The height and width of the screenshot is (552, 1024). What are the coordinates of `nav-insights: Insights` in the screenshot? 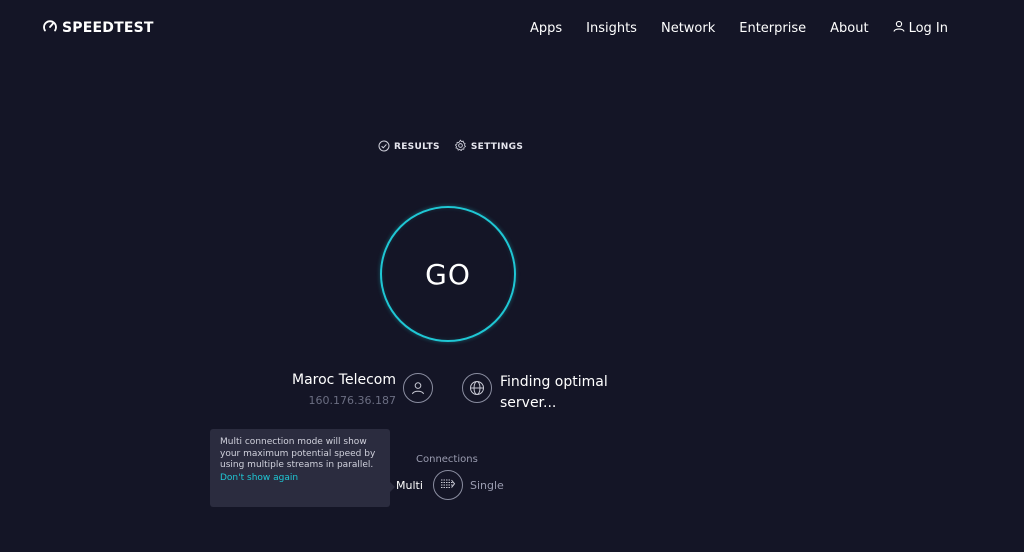 It's located at (611, 28).